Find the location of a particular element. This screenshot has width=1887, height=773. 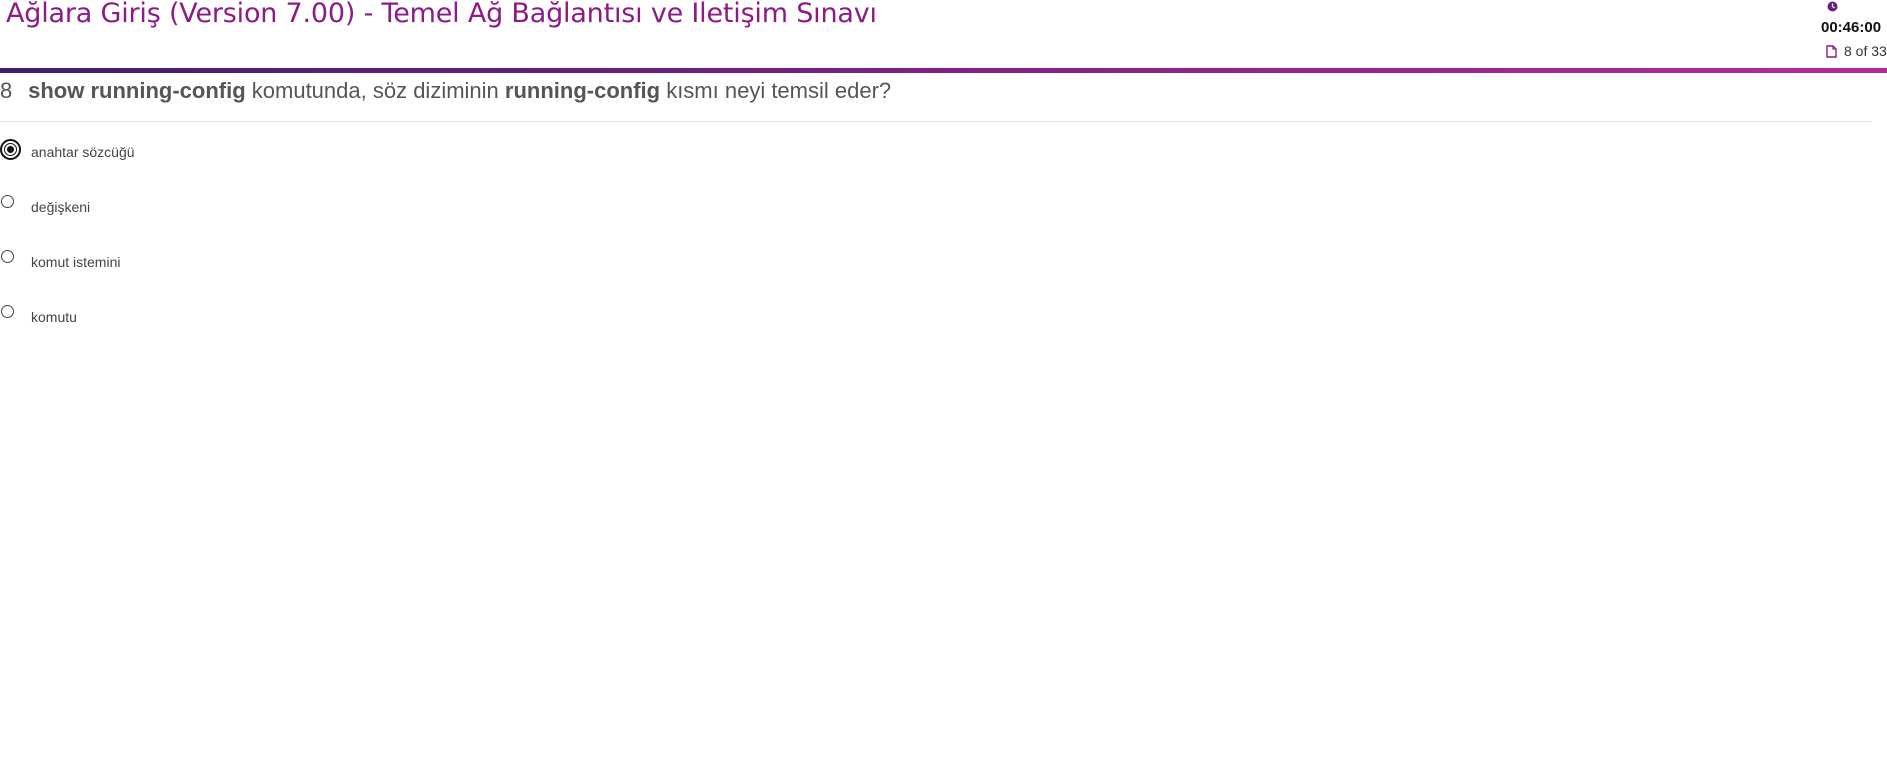

answer-option: komut istemini is located at coordinates (130, 259).